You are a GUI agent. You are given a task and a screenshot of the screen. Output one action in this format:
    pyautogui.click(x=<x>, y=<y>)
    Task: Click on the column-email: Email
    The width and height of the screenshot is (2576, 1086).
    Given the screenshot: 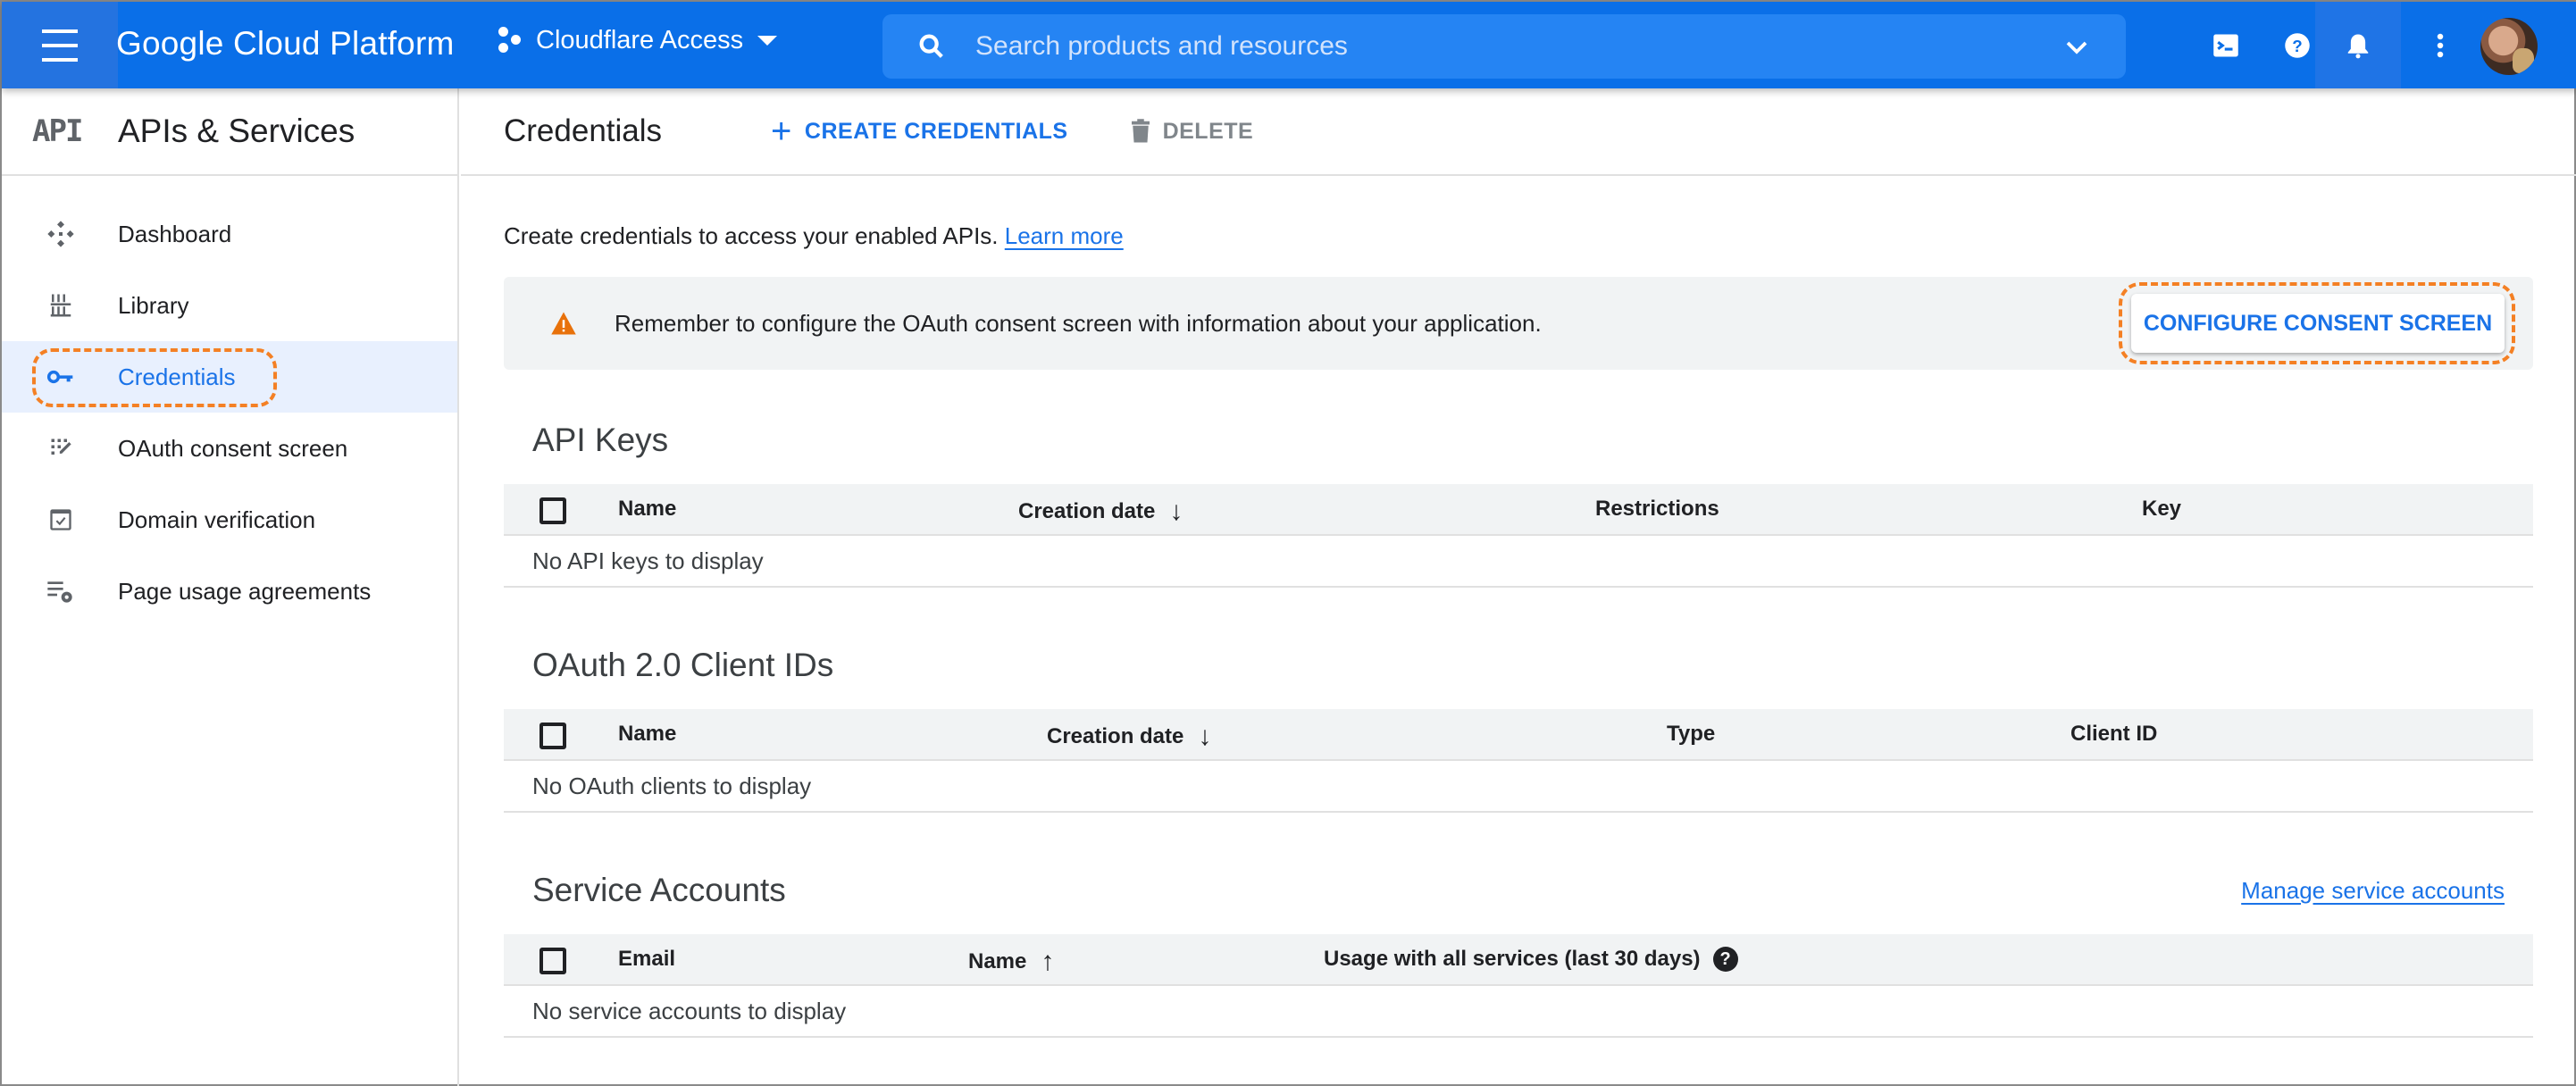 What is the action you would take?
    pyautogui.click(x=647, y=960)
    